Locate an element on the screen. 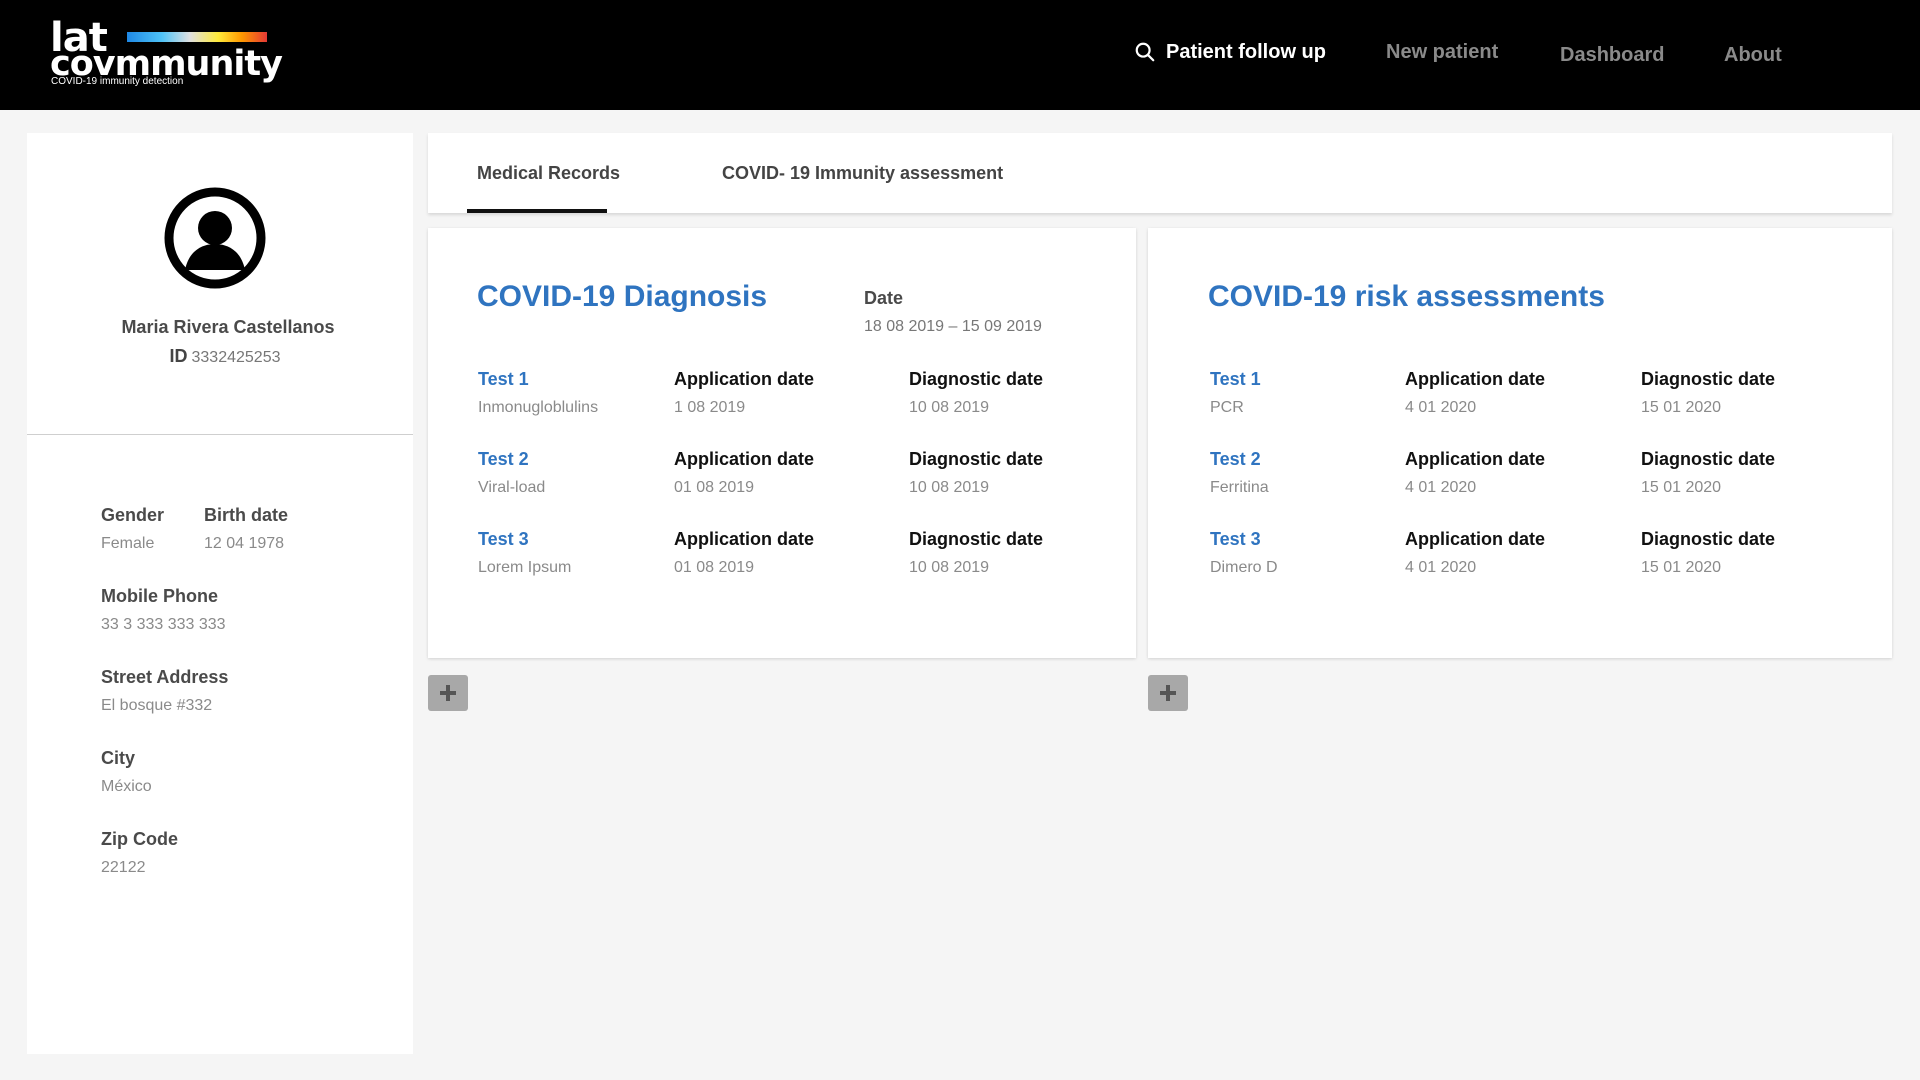  application-date-value: 1 08 2019 is located at coordinates (710, 407).